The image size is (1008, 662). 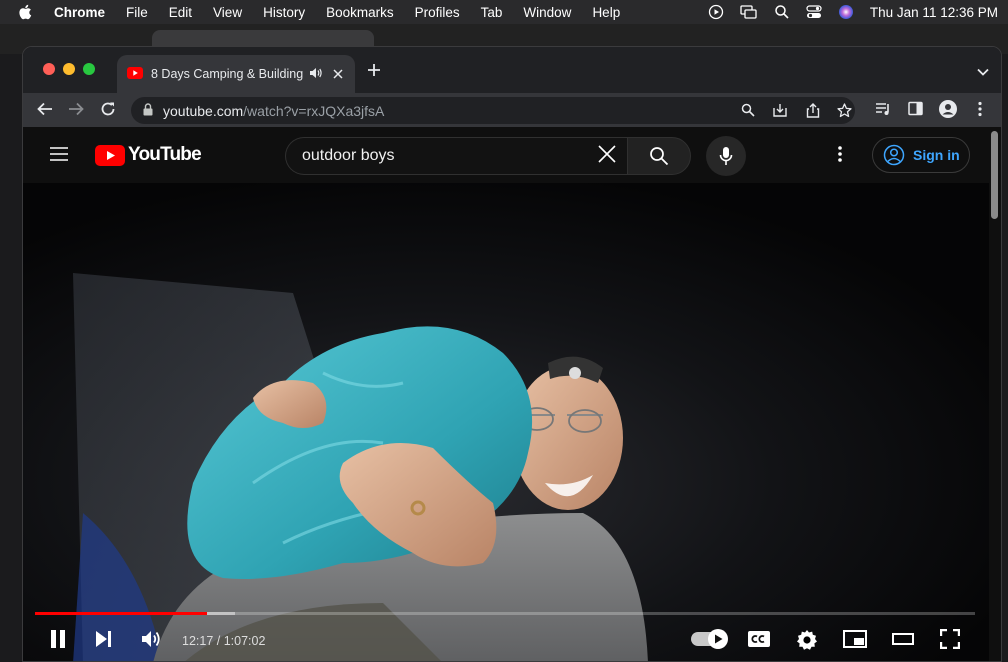 I want to click on apple-logo-icon, so click(x=28, y=12).